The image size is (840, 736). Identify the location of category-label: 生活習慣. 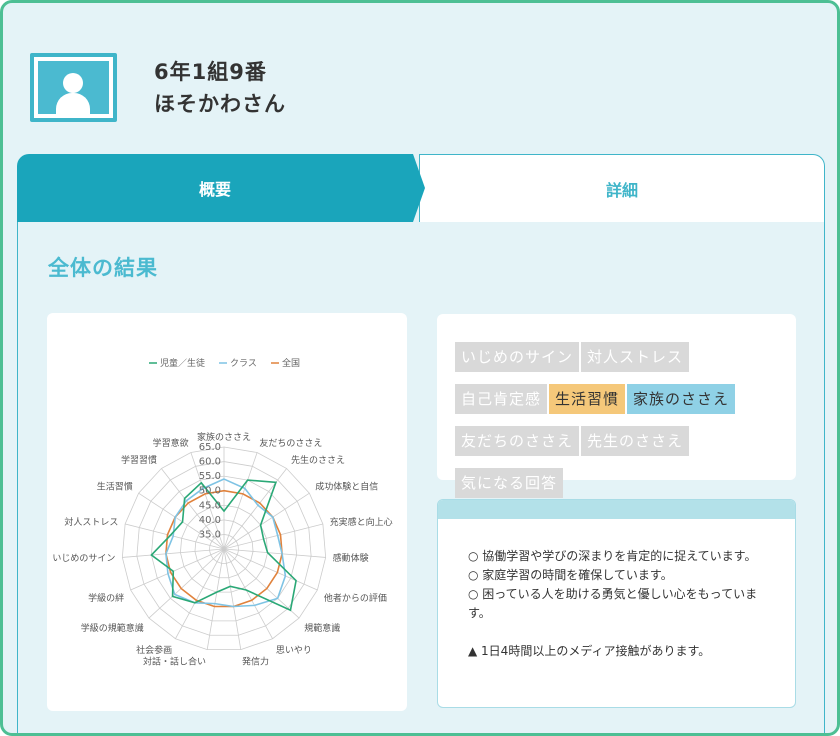
(115, 486).